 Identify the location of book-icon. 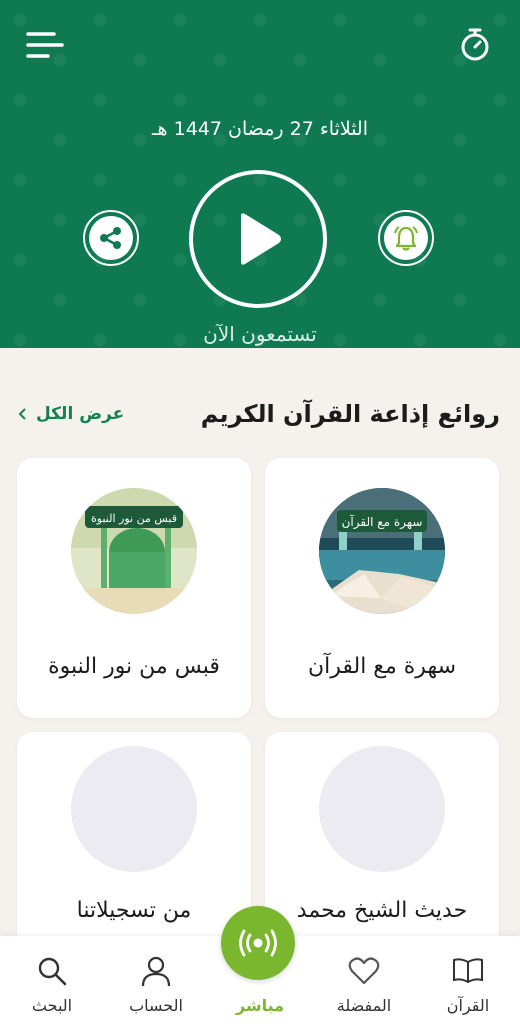
(468, 971).